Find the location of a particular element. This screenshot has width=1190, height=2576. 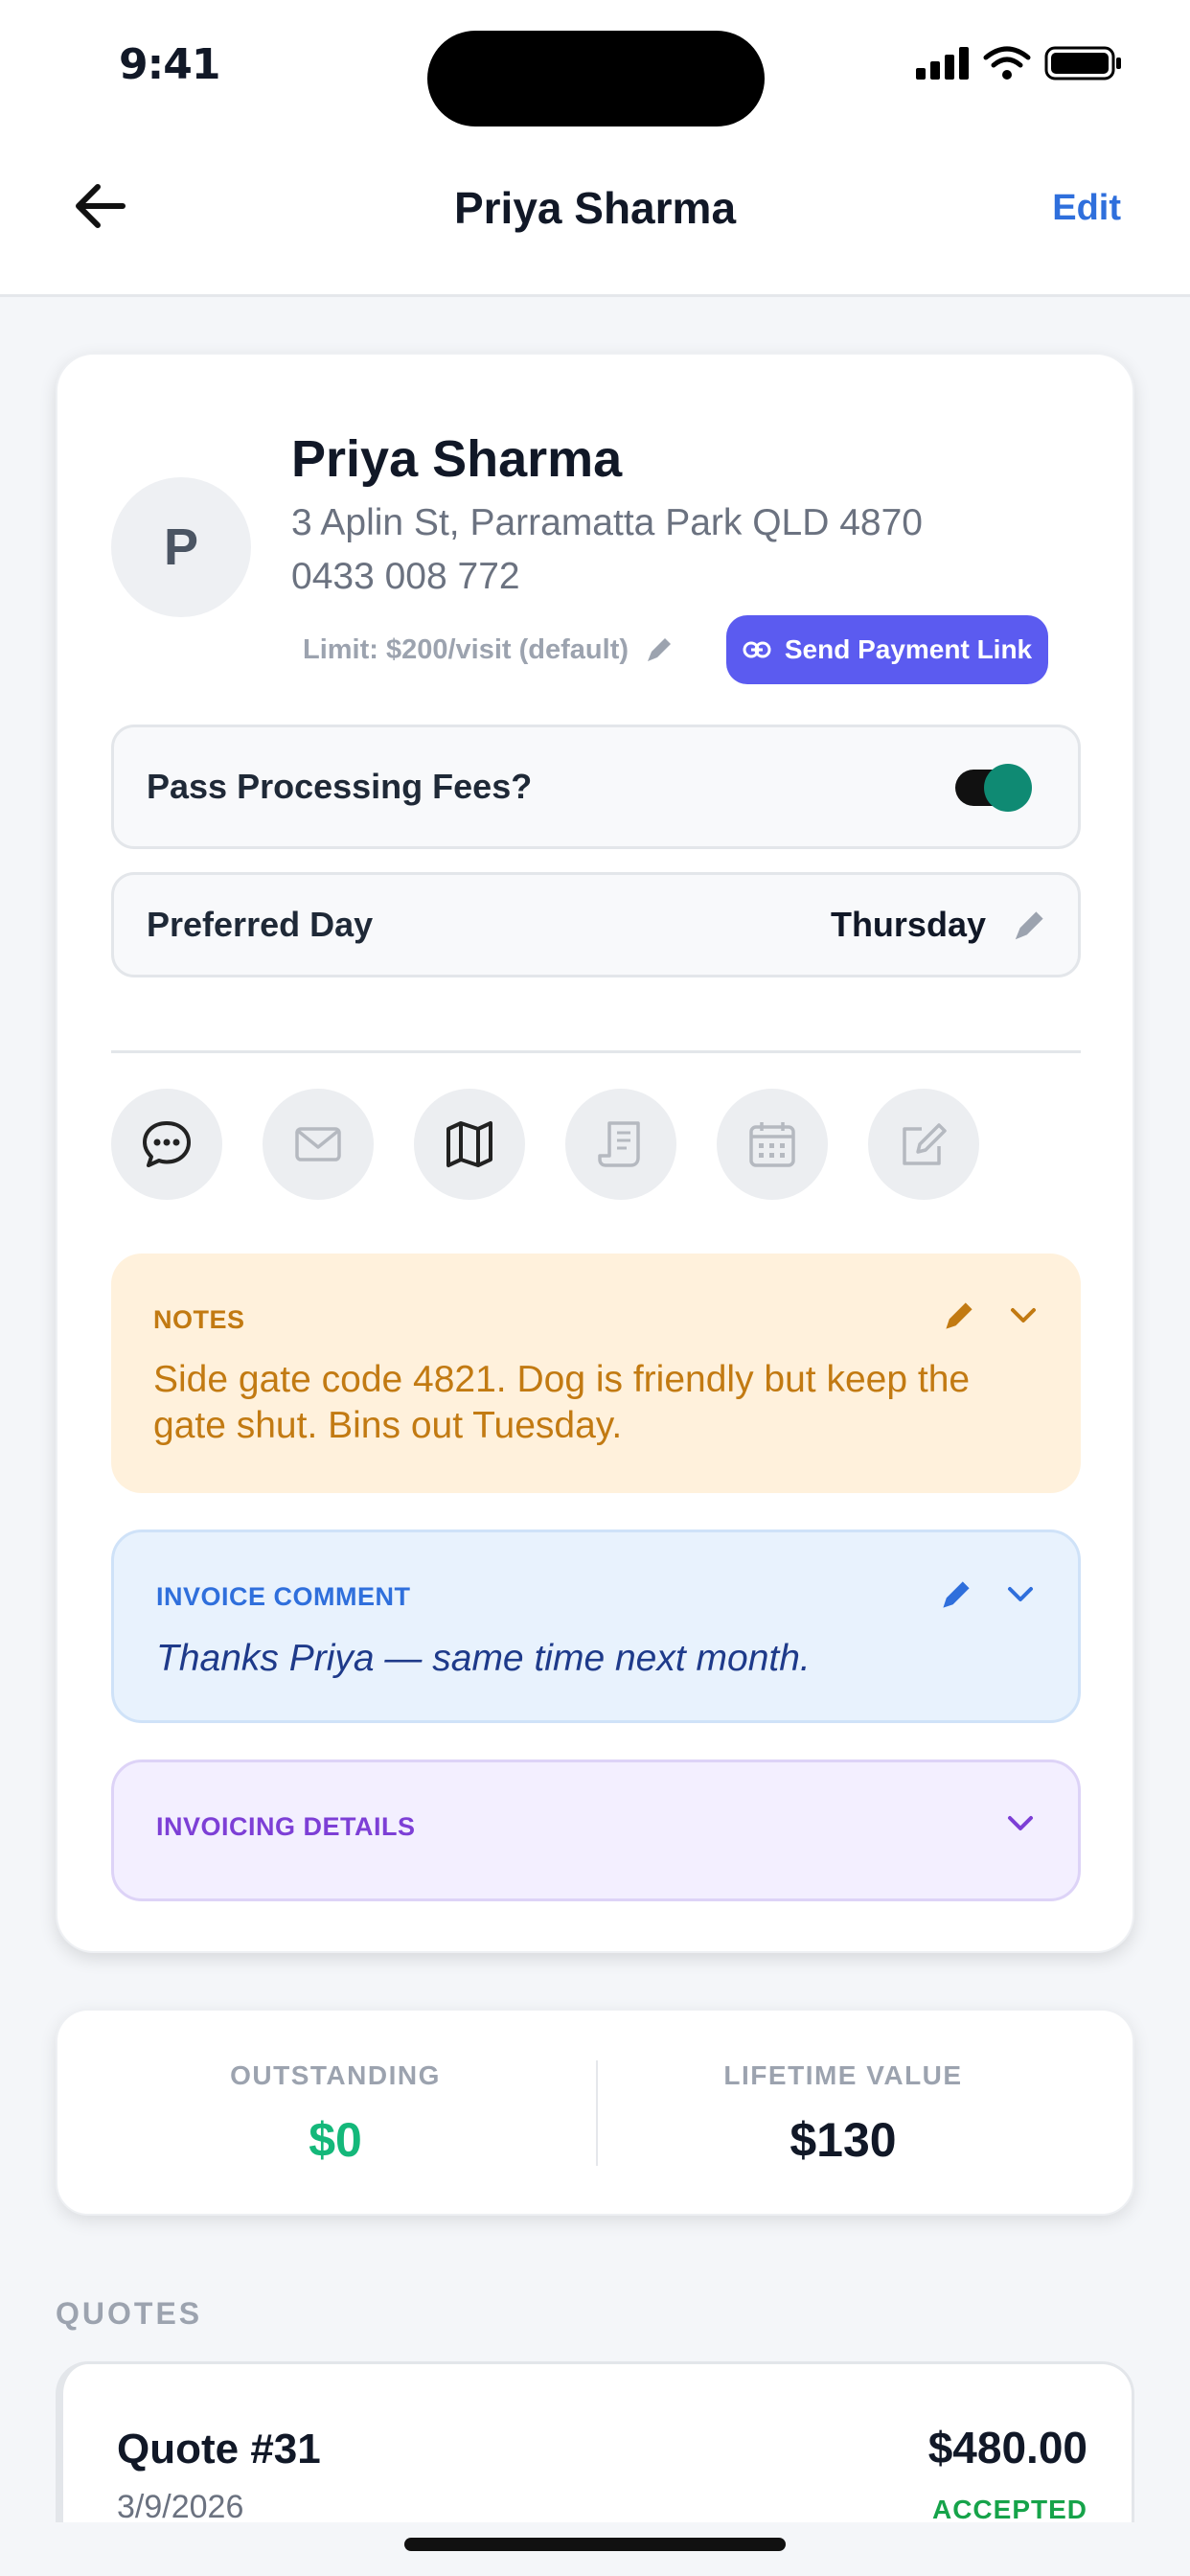

status-time: 9:41 is located at coordinates (170, 64).